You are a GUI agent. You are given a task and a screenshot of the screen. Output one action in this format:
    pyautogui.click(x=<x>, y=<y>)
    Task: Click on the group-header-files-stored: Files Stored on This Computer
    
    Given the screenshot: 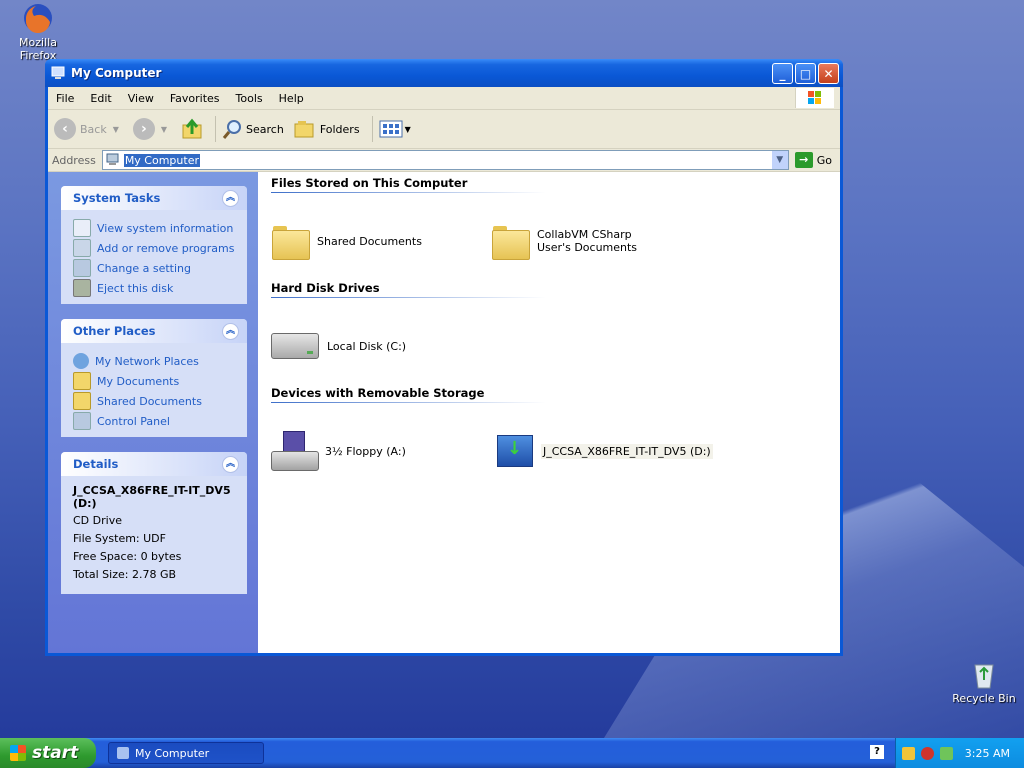 What is the action you would take?
    pyautogui.click(x=369, y=183)
    